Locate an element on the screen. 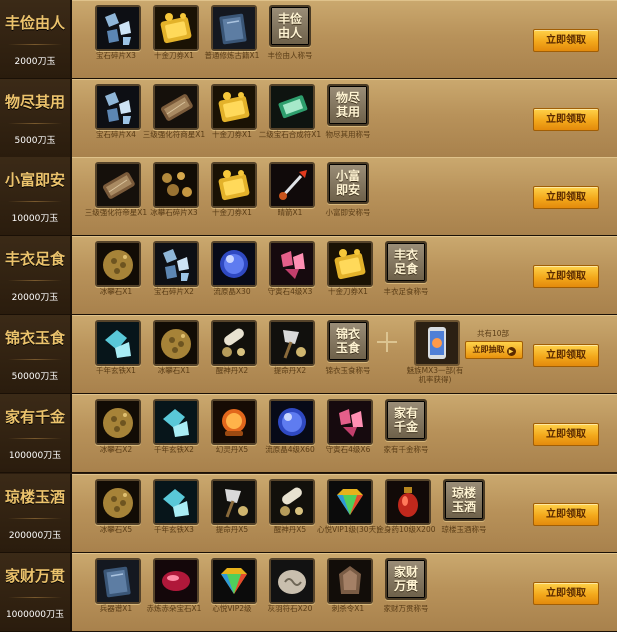 This screenshot has width=617, height=632. title-icon: 小富即安 is located at coordinates (348, 183).